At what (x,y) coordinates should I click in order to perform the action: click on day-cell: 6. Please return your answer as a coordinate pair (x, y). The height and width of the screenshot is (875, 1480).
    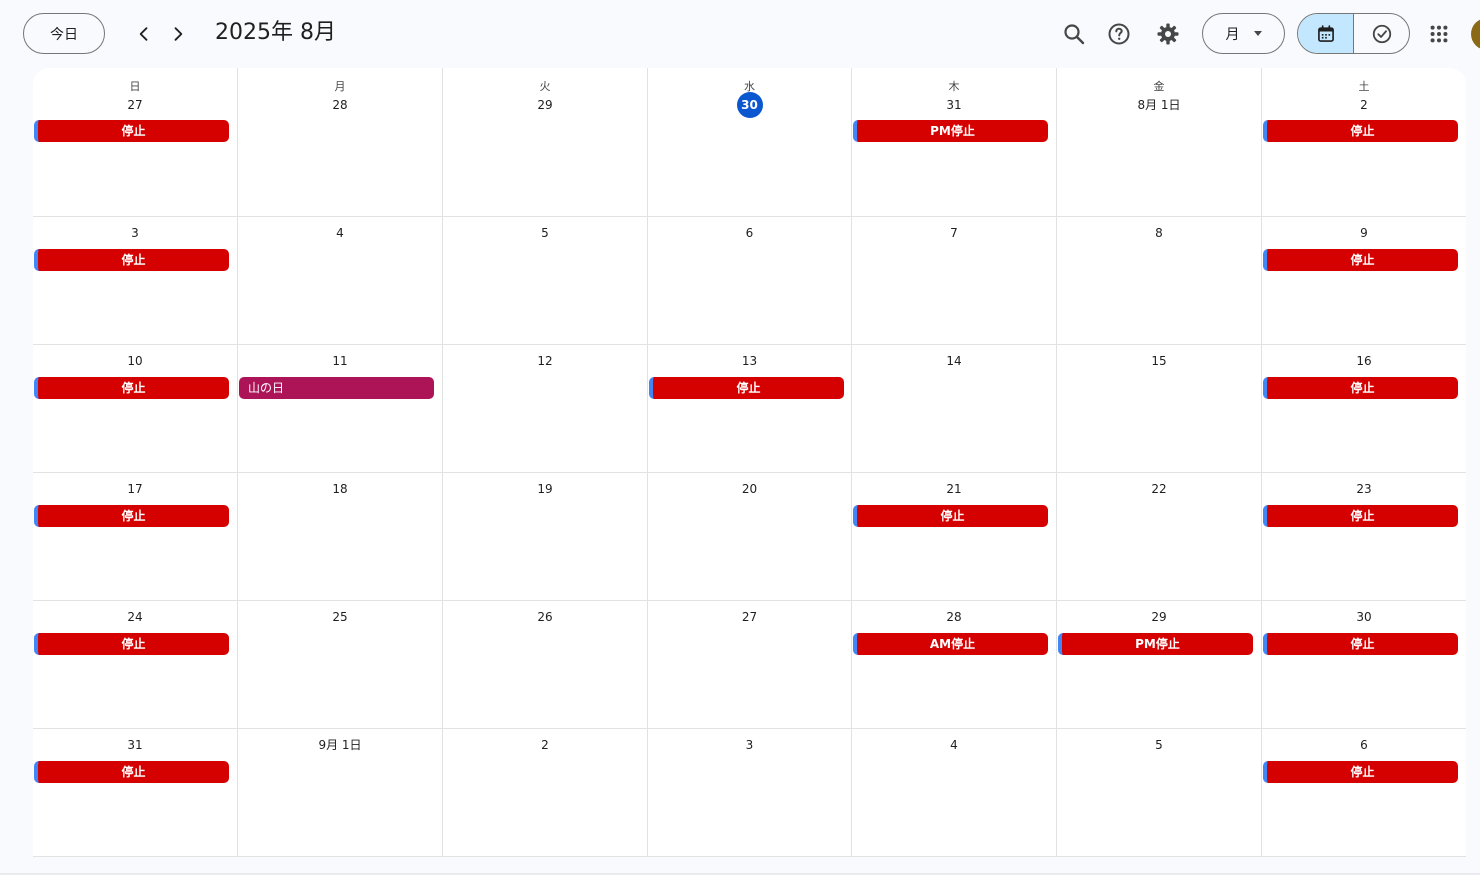
    Looking at the image, I should click on (750, 281).